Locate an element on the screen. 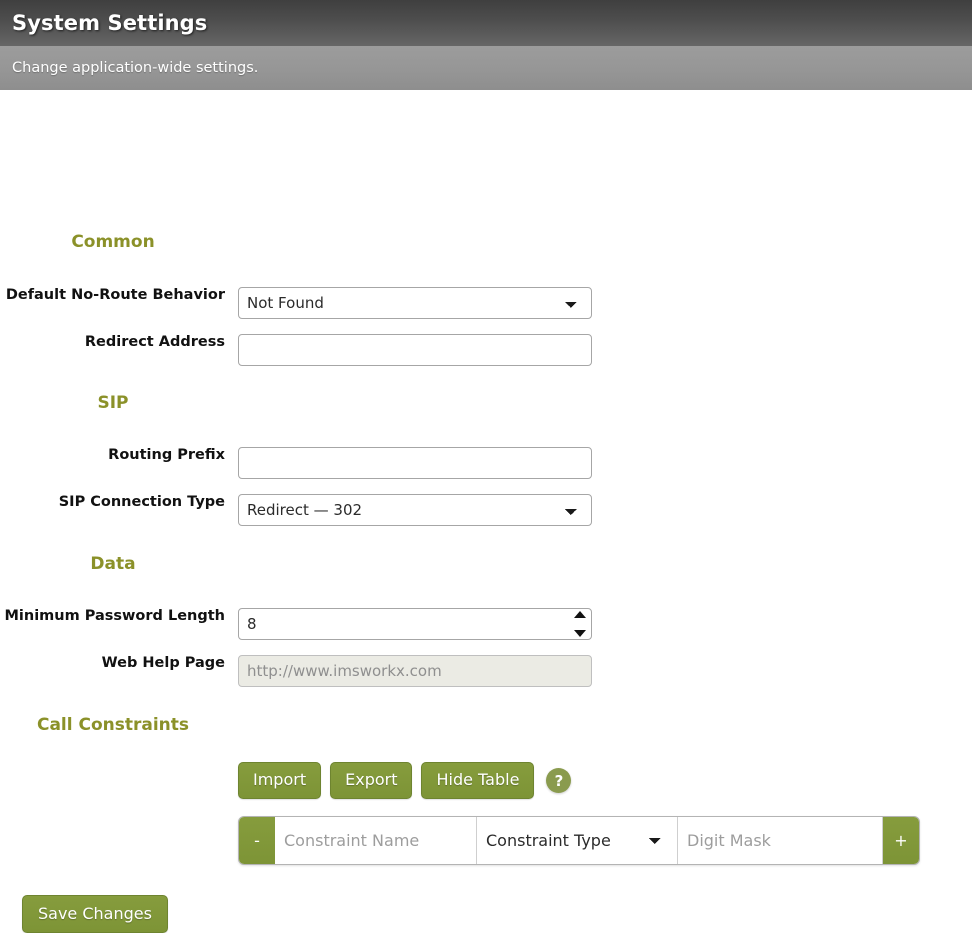 Image resolution: width=972 pixels, height=933 pixels. export-button: Export is located at coordinates (371, 780).